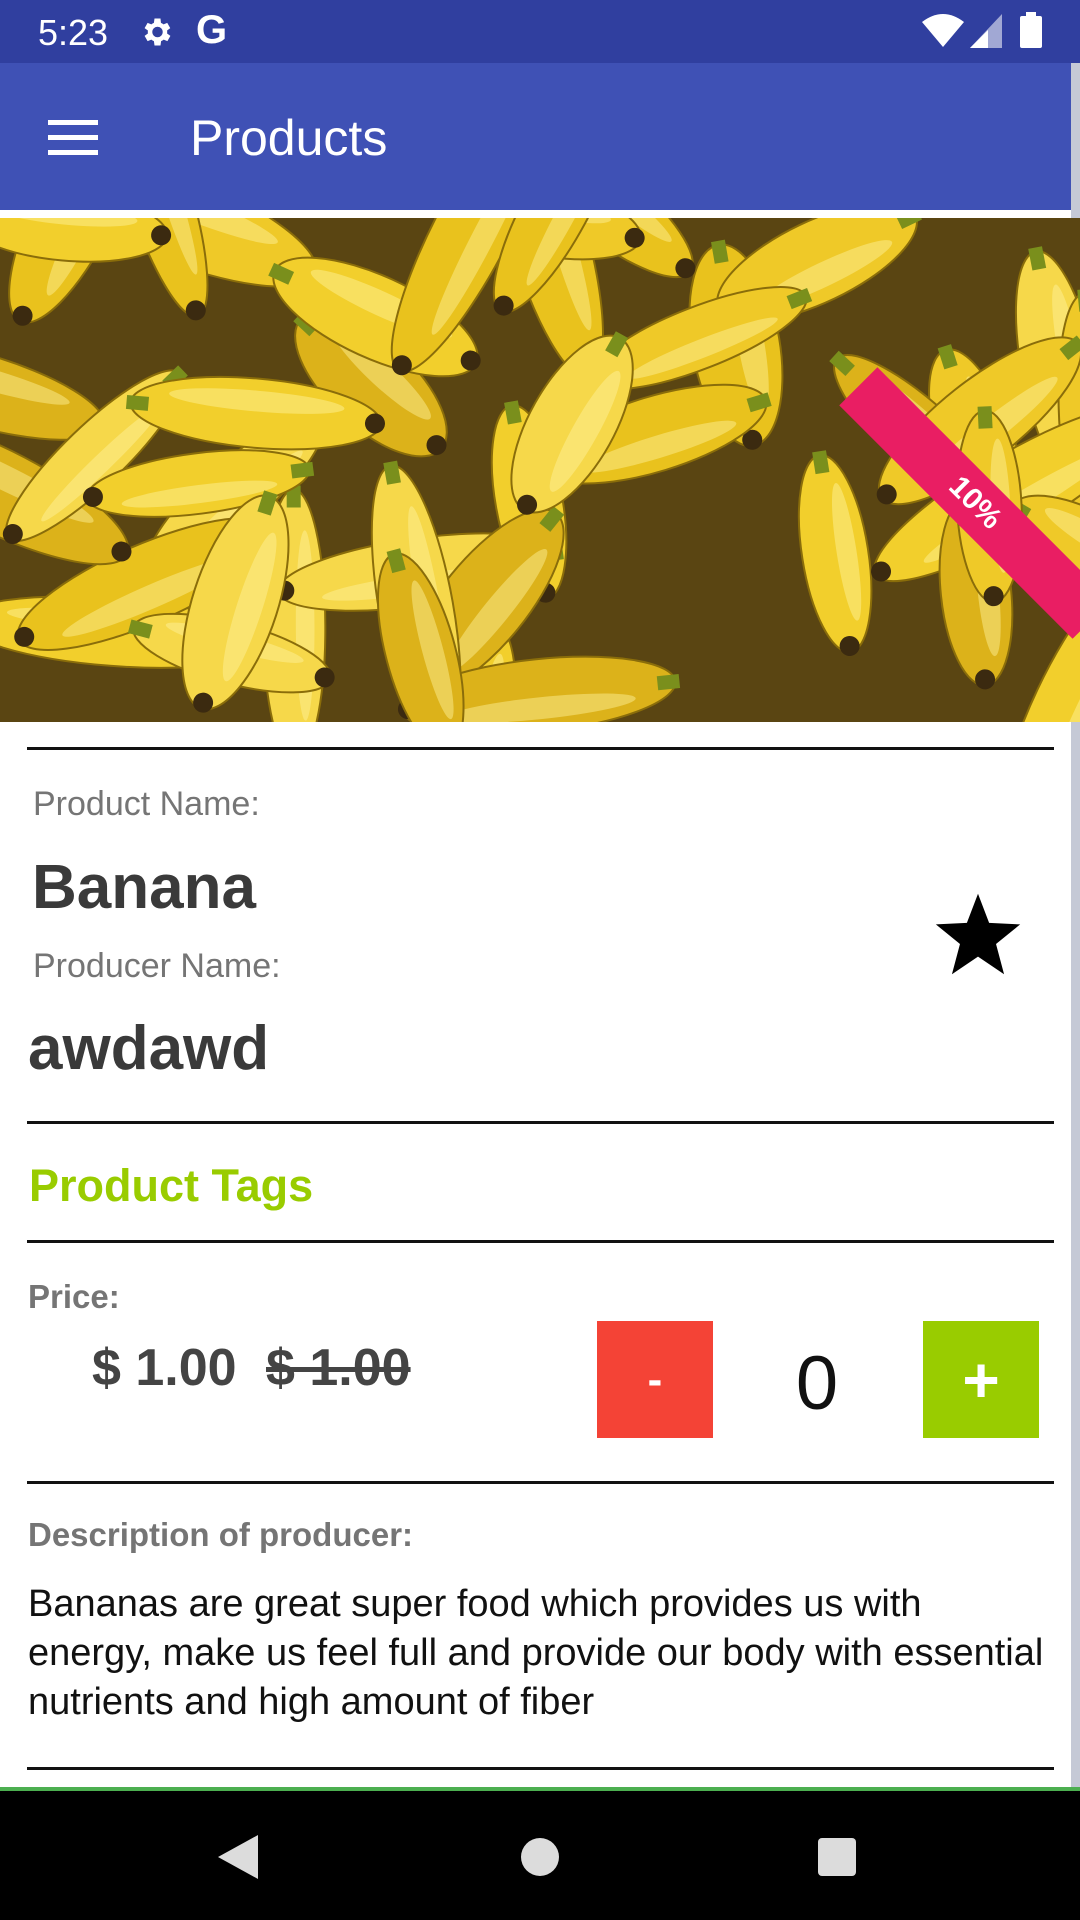  Describe the element at coordinates (221, 1534) in the screenshot. I see `description-label: Description of producer:` at that location.